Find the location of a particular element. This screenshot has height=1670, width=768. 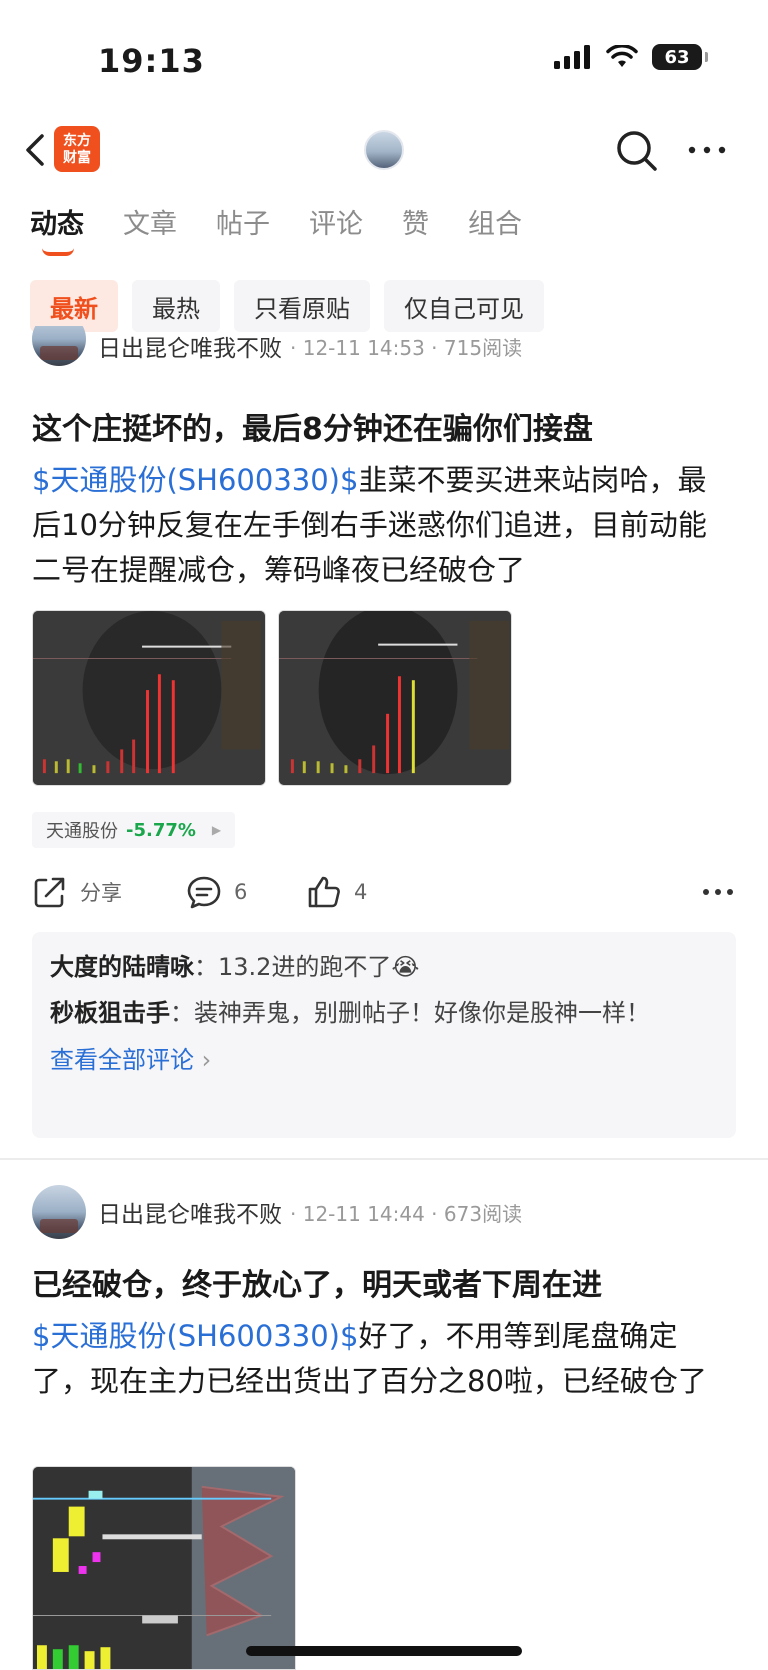

post-meta: · 12-11 14:53 · 715阅读 is located at coordinates (406, 347).